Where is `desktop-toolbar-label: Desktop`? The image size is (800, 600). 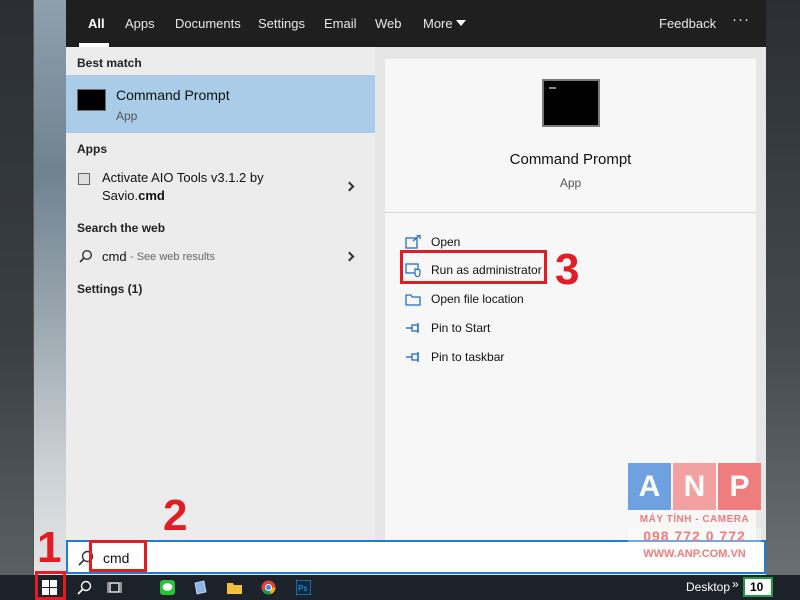 desktop-toolbar-label: Desktop is located at coordinates (708, 587).